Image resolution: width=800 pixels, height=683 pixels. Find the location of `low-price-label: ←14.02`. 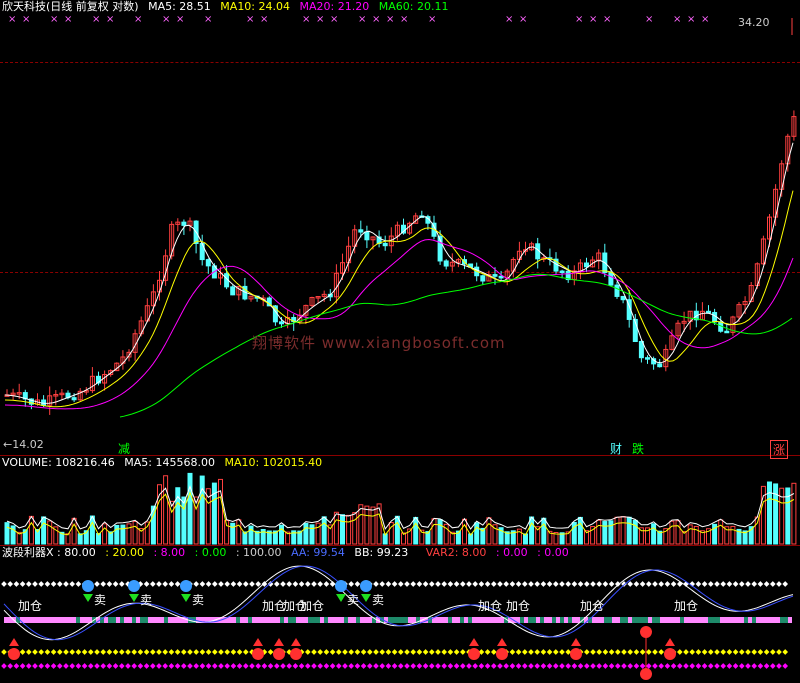

low-price-label: ←14.02 is located at coordinates (23, 444).